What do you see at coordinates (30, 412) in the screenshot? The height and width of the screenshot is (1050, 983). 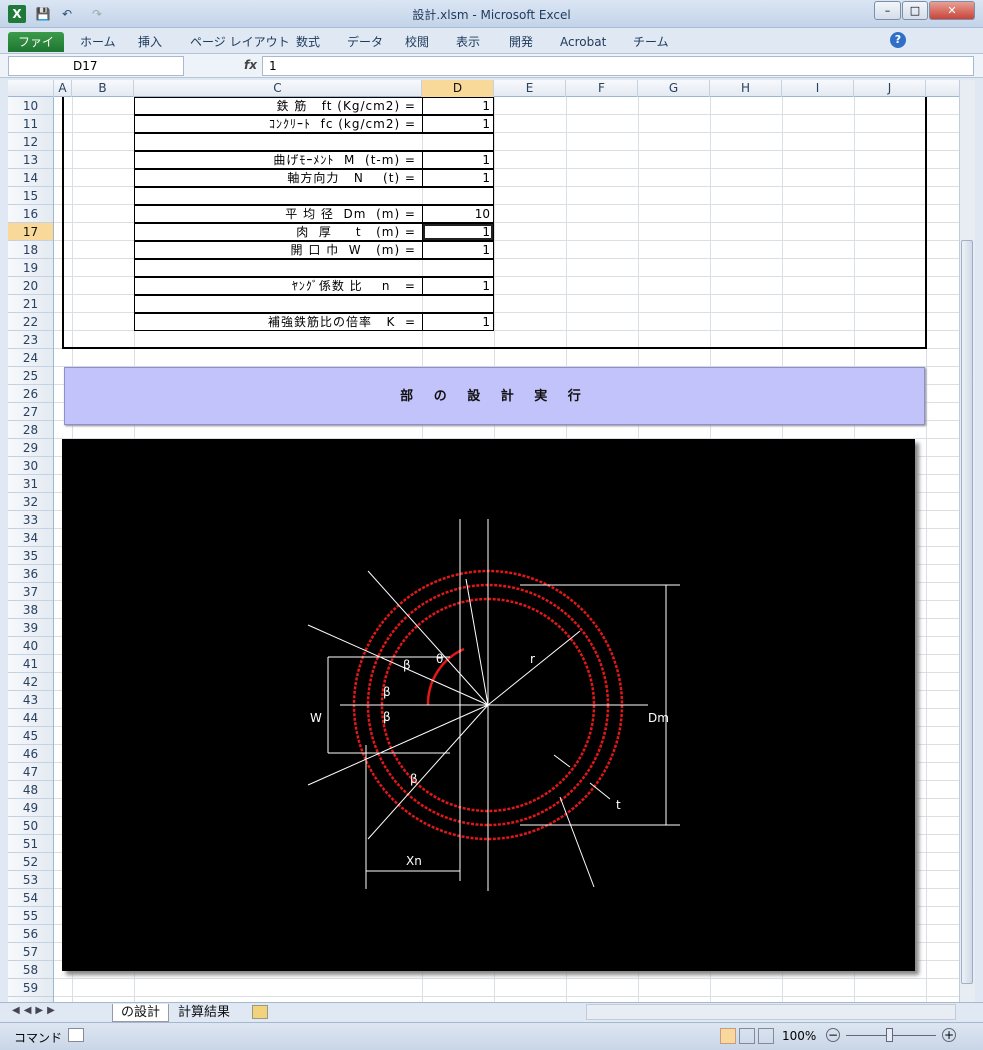 I see `row-header-27: 27` at bounding box center [30, 412].